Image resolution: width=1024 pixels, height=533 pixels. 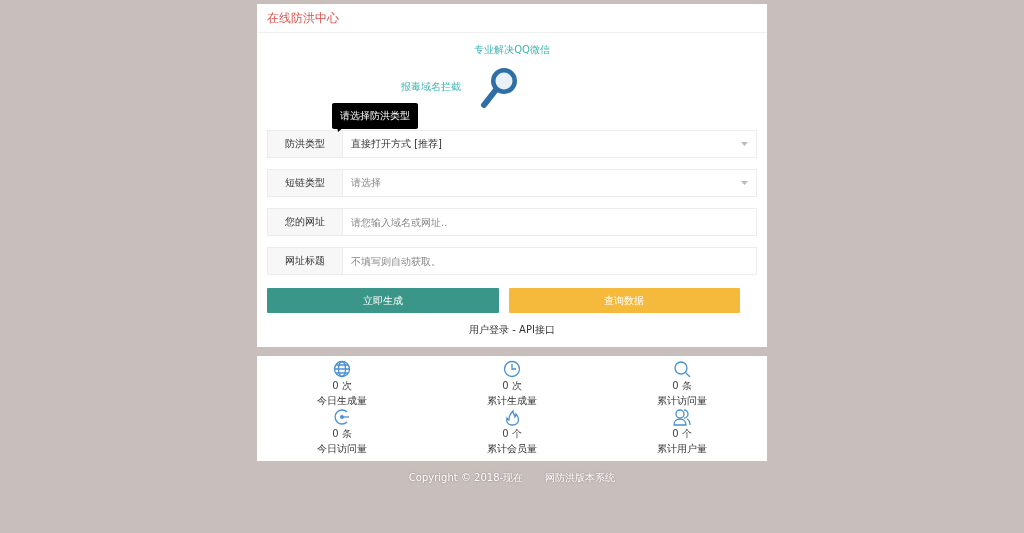 I want to click on magnifier-logo-icon, so click(x=500, y=88).